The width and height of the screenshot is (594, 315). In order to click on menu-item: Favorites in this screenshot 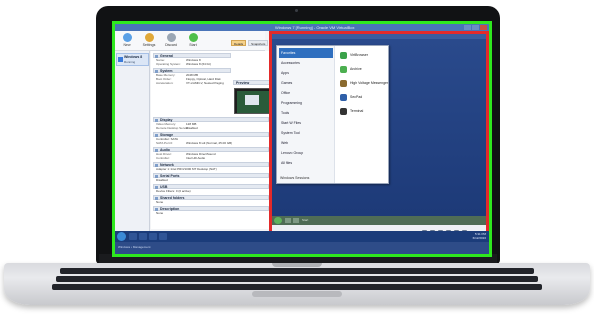, I will do `click(306, 53)`.